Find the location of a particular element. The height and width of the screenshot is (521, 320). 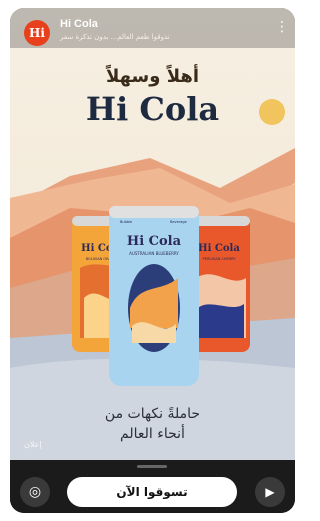

drag-handle is located at coordinates (152, 466).